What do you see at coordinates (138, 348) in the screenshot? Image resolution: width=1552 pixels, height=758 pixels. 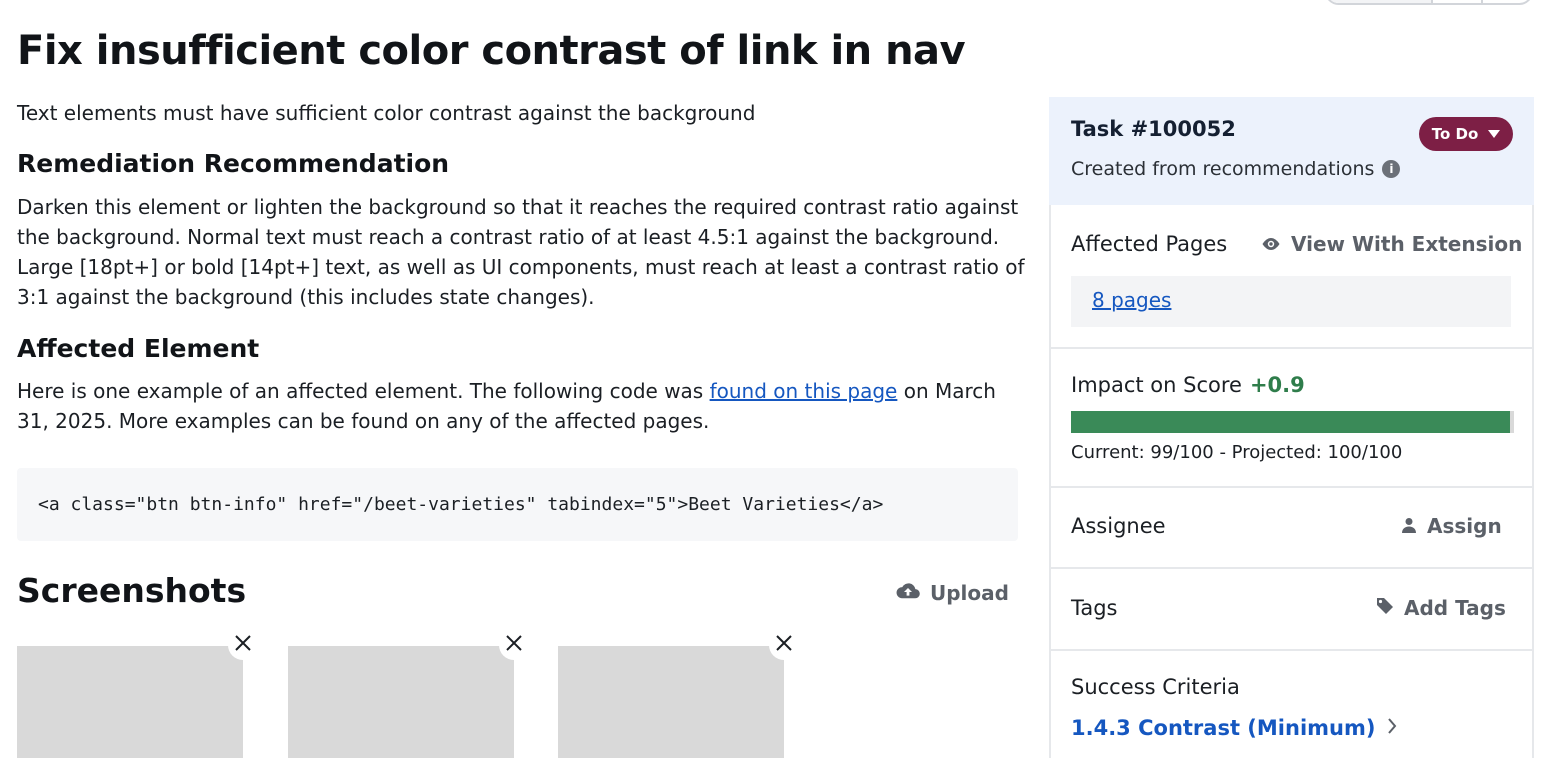 I see `affected-element-heading: Affected Element` at bounding box center [138, 348].